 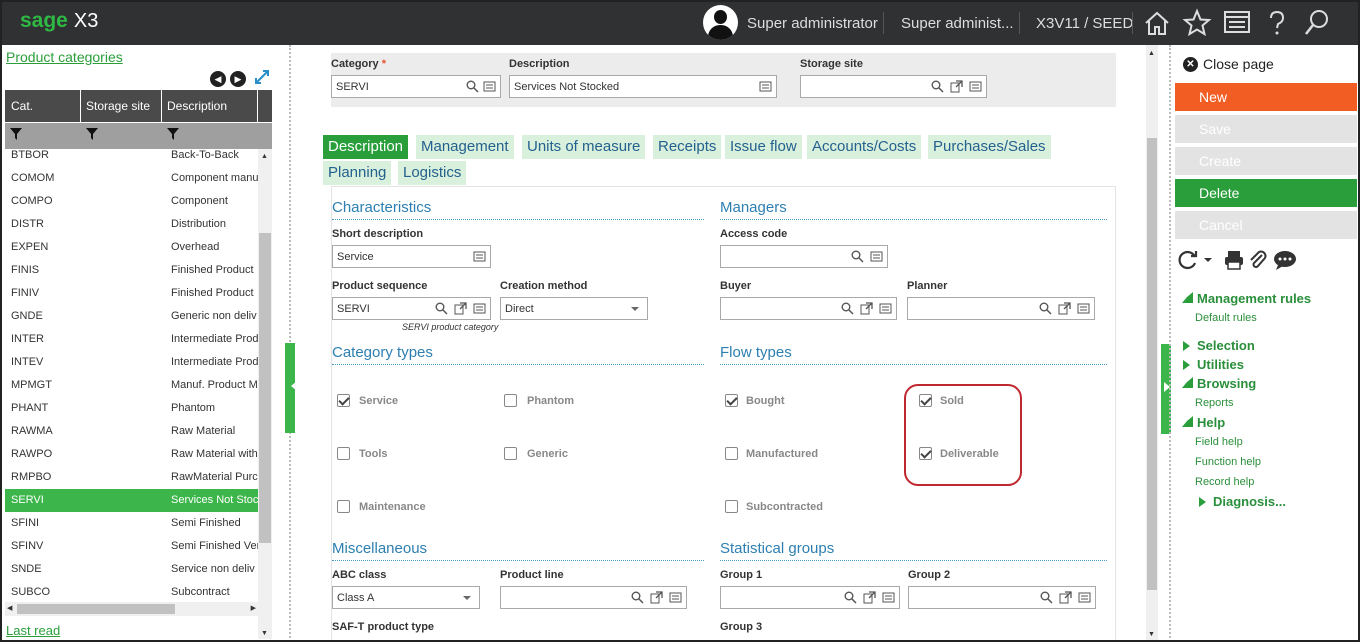 What do you see at coordinates (131, 247) in the screenshot?
I see `list-item: EXPEN Overhead` at bounding box center [131, 247].